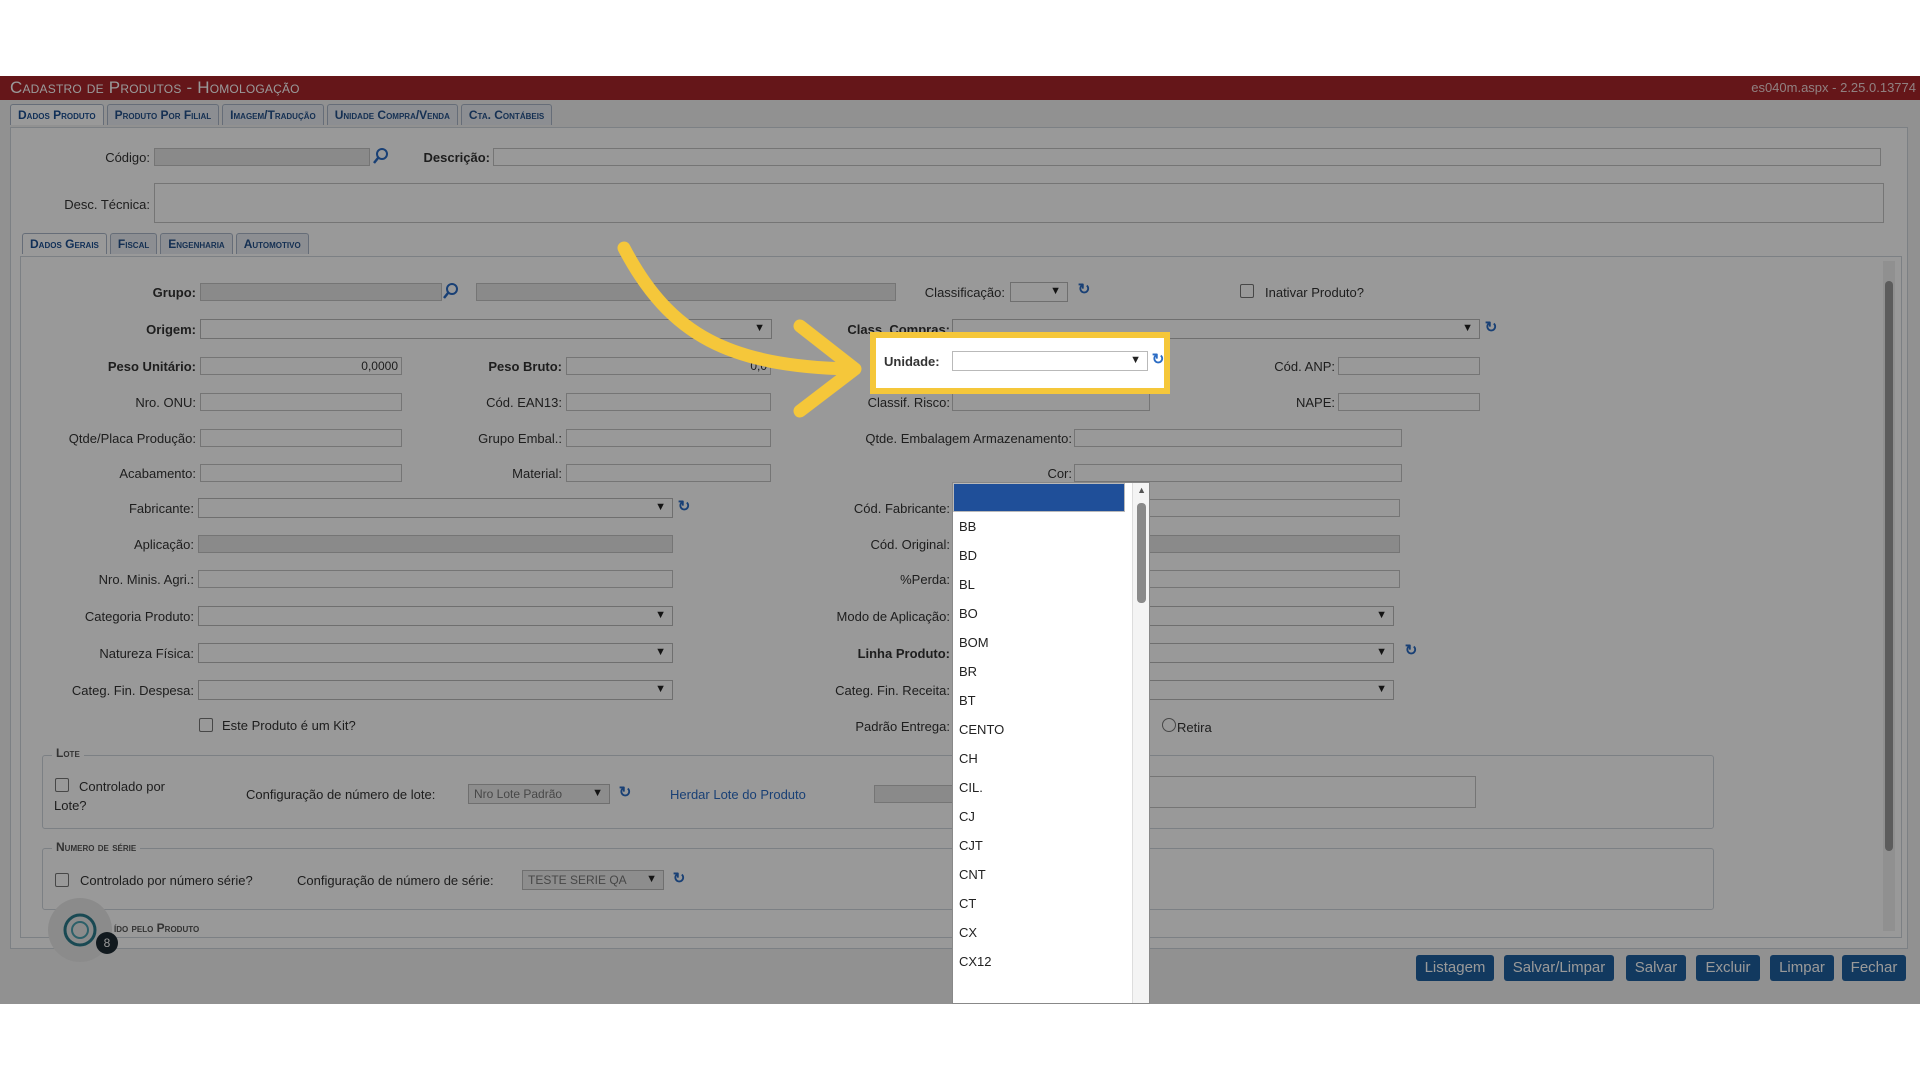  Describe the element at coordinates (1039, 729) in the screenshot. I see `dropdown-option: CENTO` at that location.